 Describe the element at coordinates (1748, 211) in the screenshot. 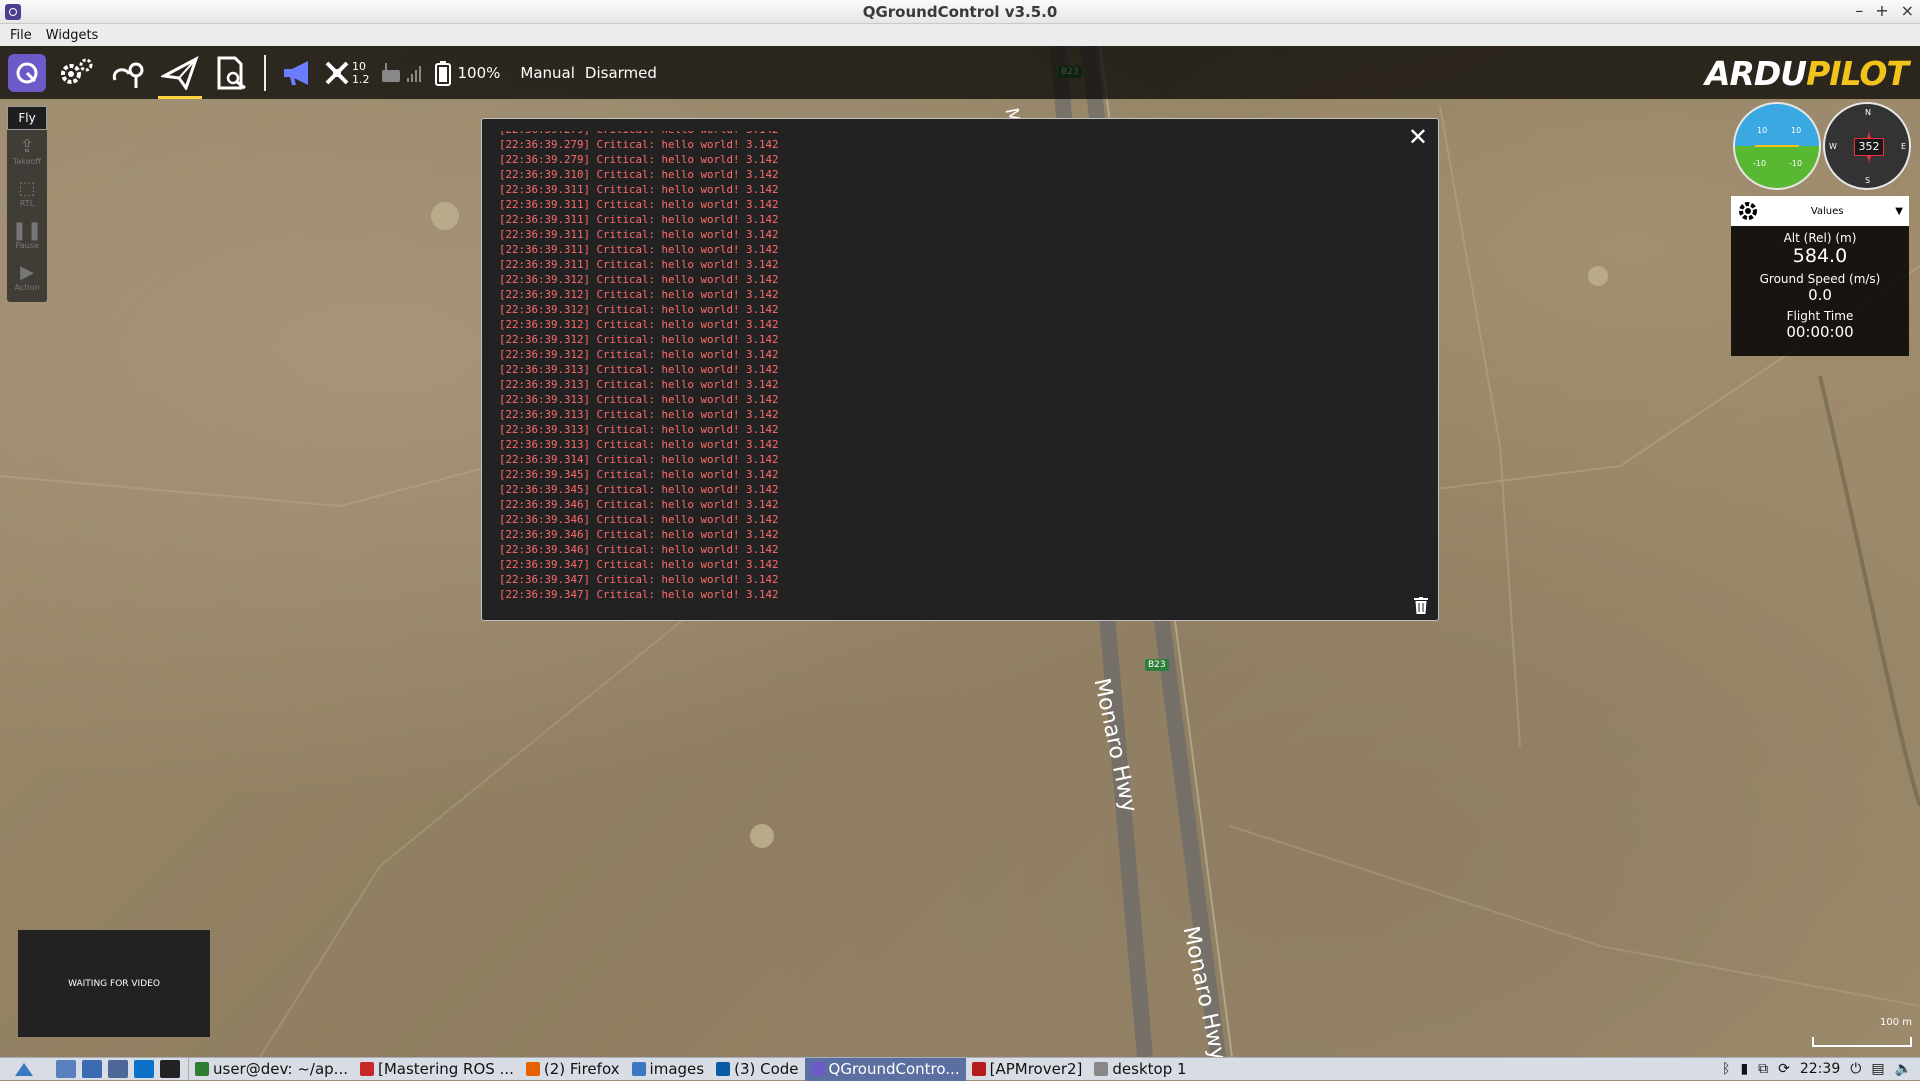

I see `gear-icon` at that location.